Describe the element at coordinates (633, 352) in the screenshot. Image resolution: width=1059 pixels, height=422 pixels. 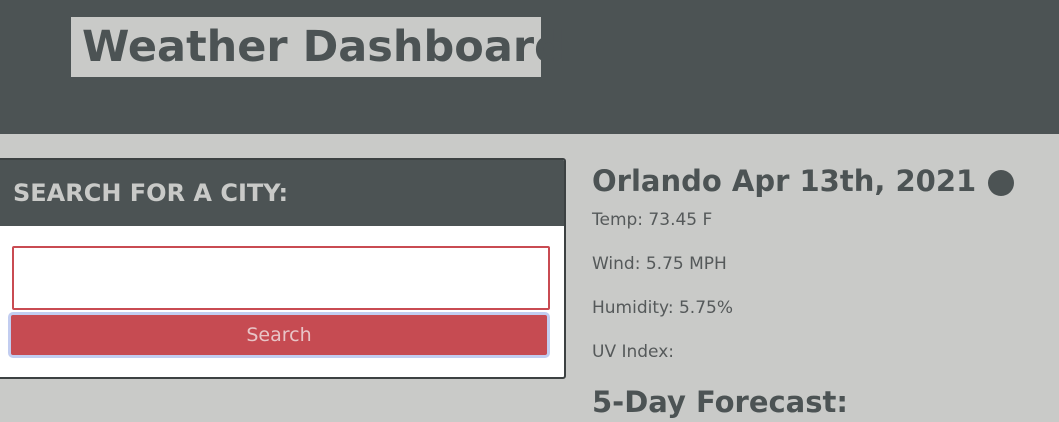
I see `uv-index-stat: UV Index:` at that location.